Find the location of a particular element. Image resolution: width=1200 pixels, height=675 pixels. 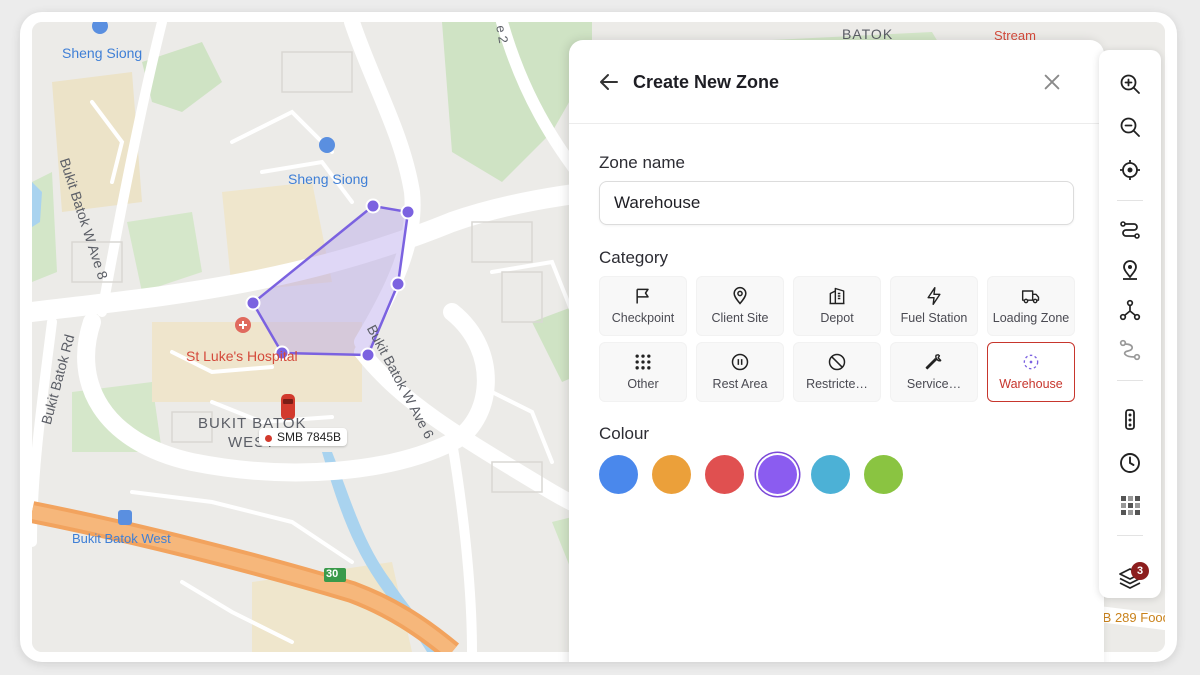

category-label: Depot is located at coordinates (837, 318).